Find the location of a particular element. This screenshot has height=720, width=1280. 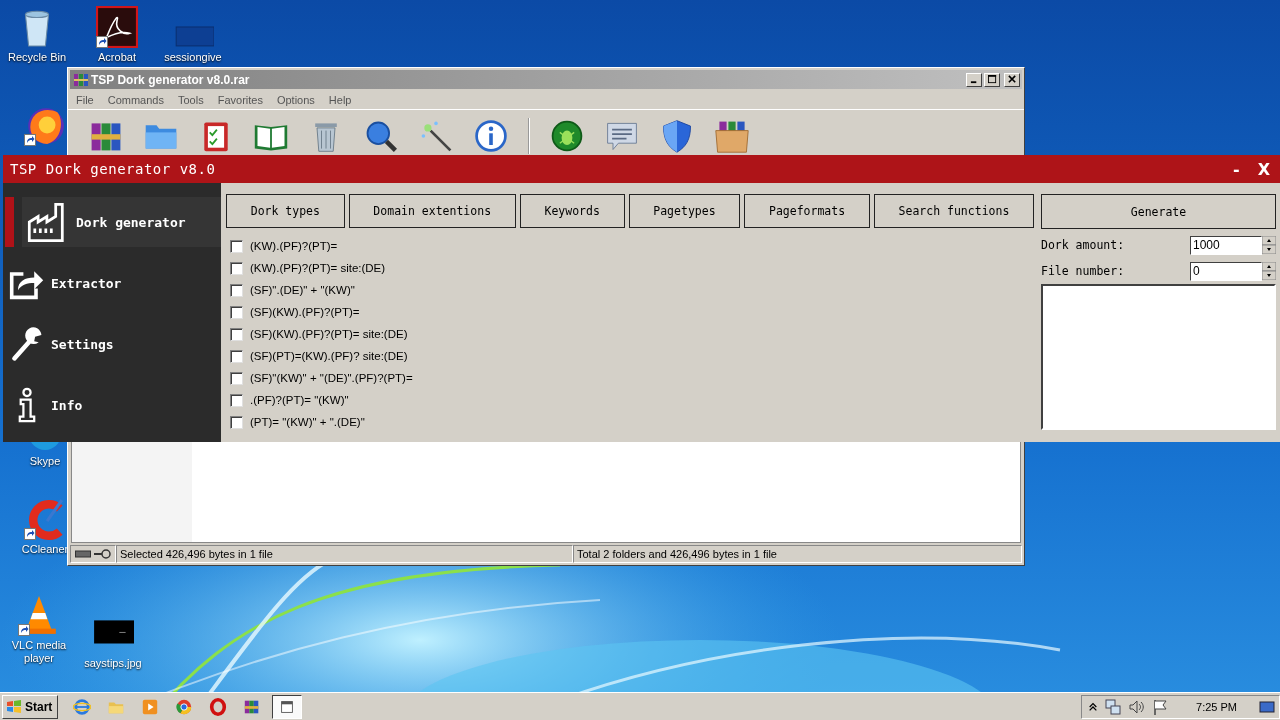

sidebar-item: Extractor is located at coordinates (112, 283).